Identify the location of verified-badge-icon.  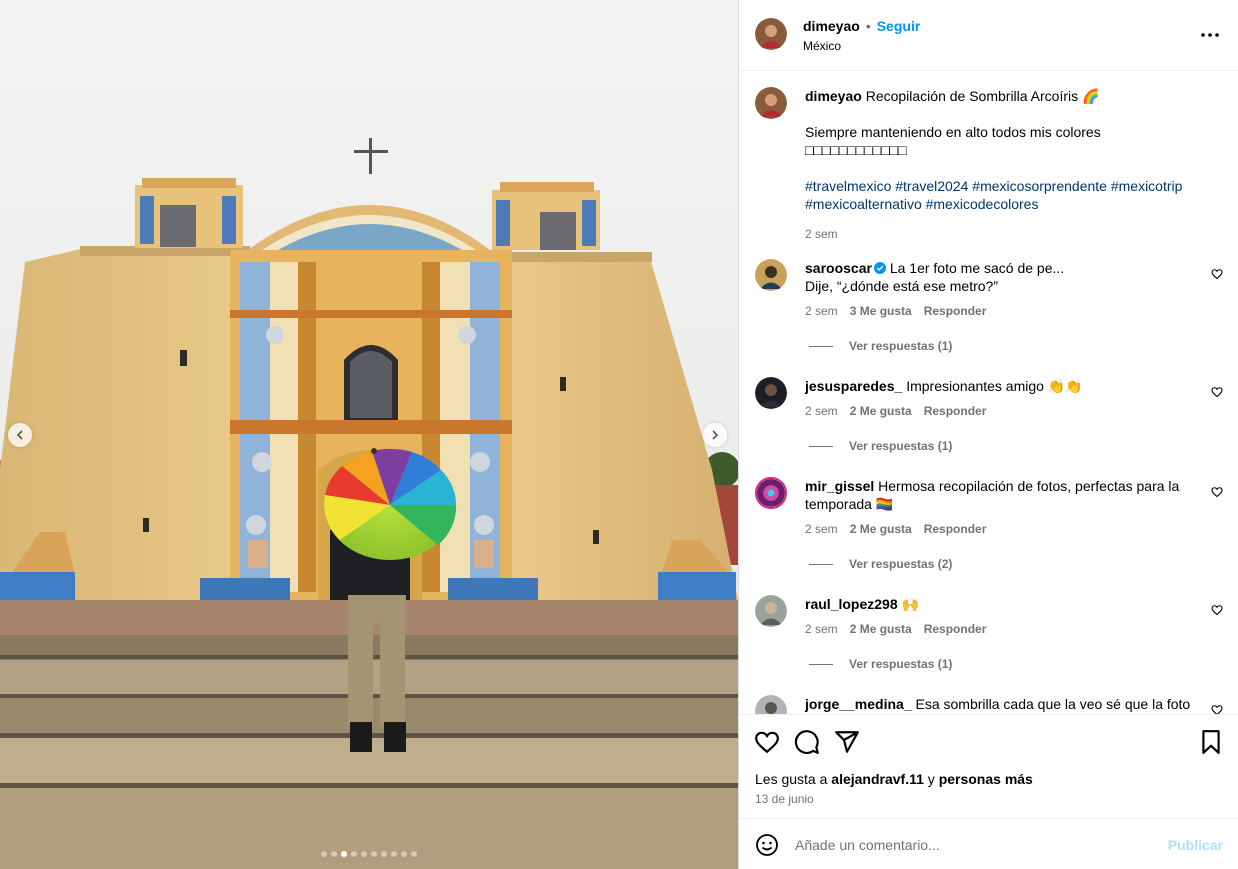
(879, 268).